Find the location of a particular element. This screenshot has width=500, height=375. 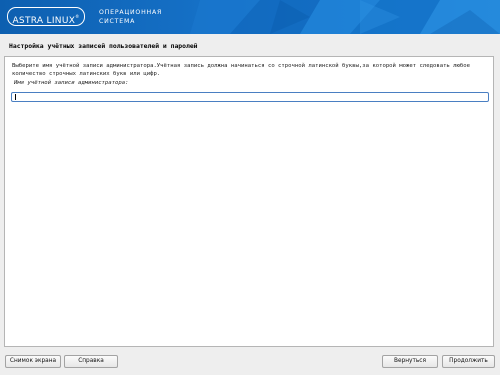

help-button: Справка is located at coordinates (91, 361).